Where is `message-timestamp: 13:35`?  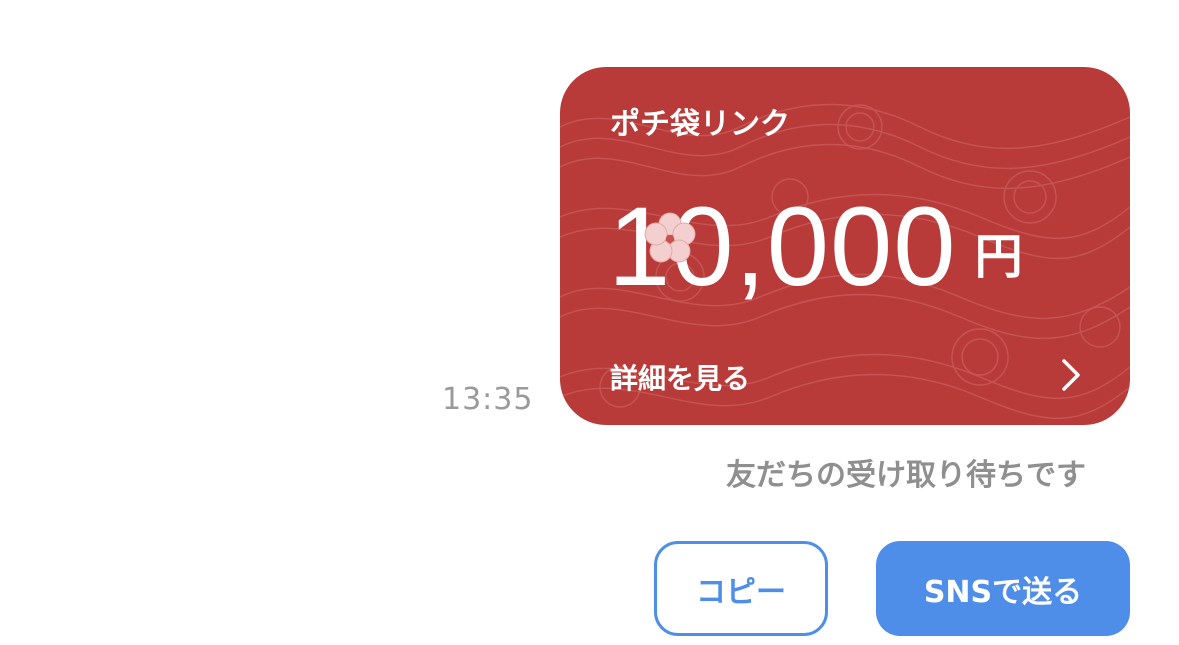 message-timestamp: 13:35 is located at coordinates (488, 399).